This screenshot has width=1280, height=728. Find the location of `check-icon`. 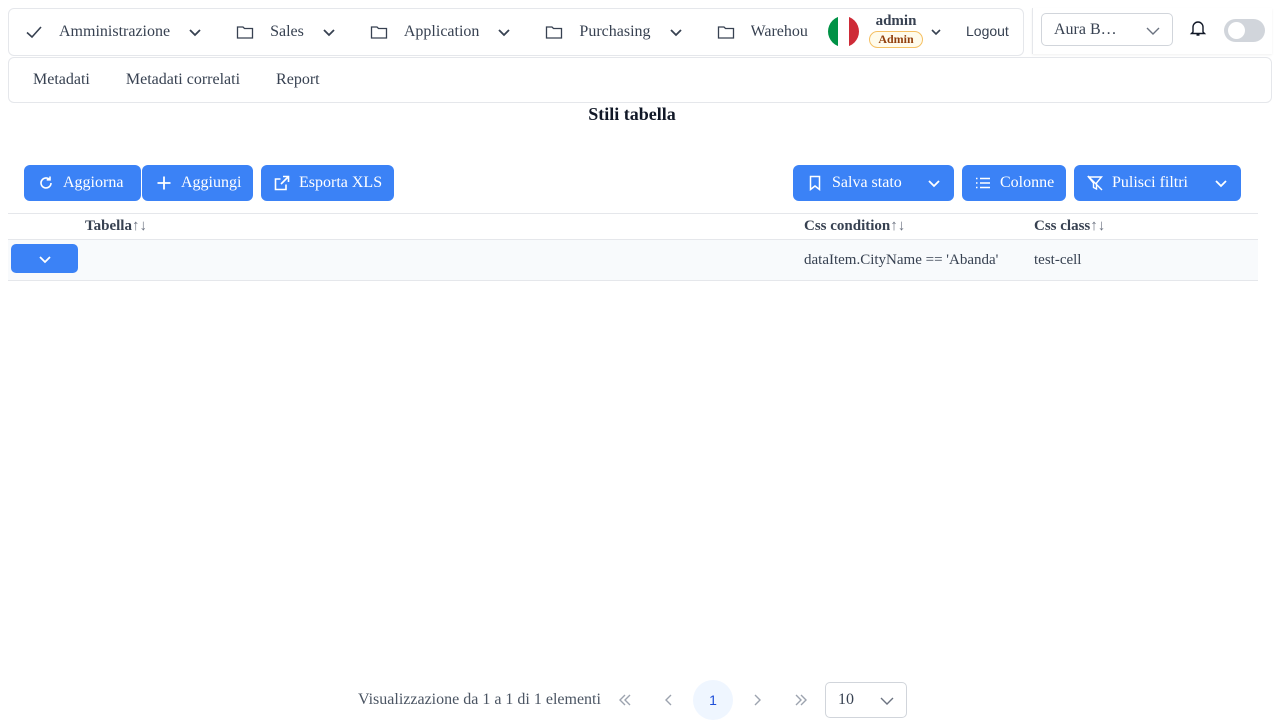

check-icon is located at coordinates (34, 32).